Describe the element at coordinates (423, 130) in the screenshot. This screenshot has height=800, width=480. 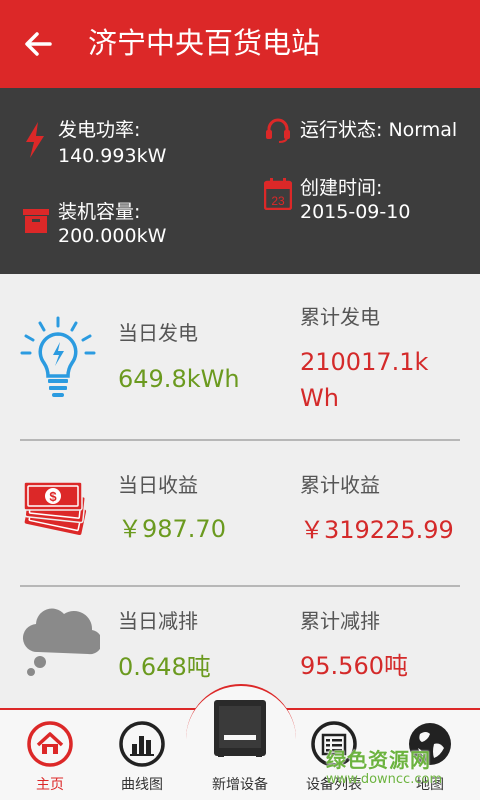
I see `status-value: Normal` at that location.